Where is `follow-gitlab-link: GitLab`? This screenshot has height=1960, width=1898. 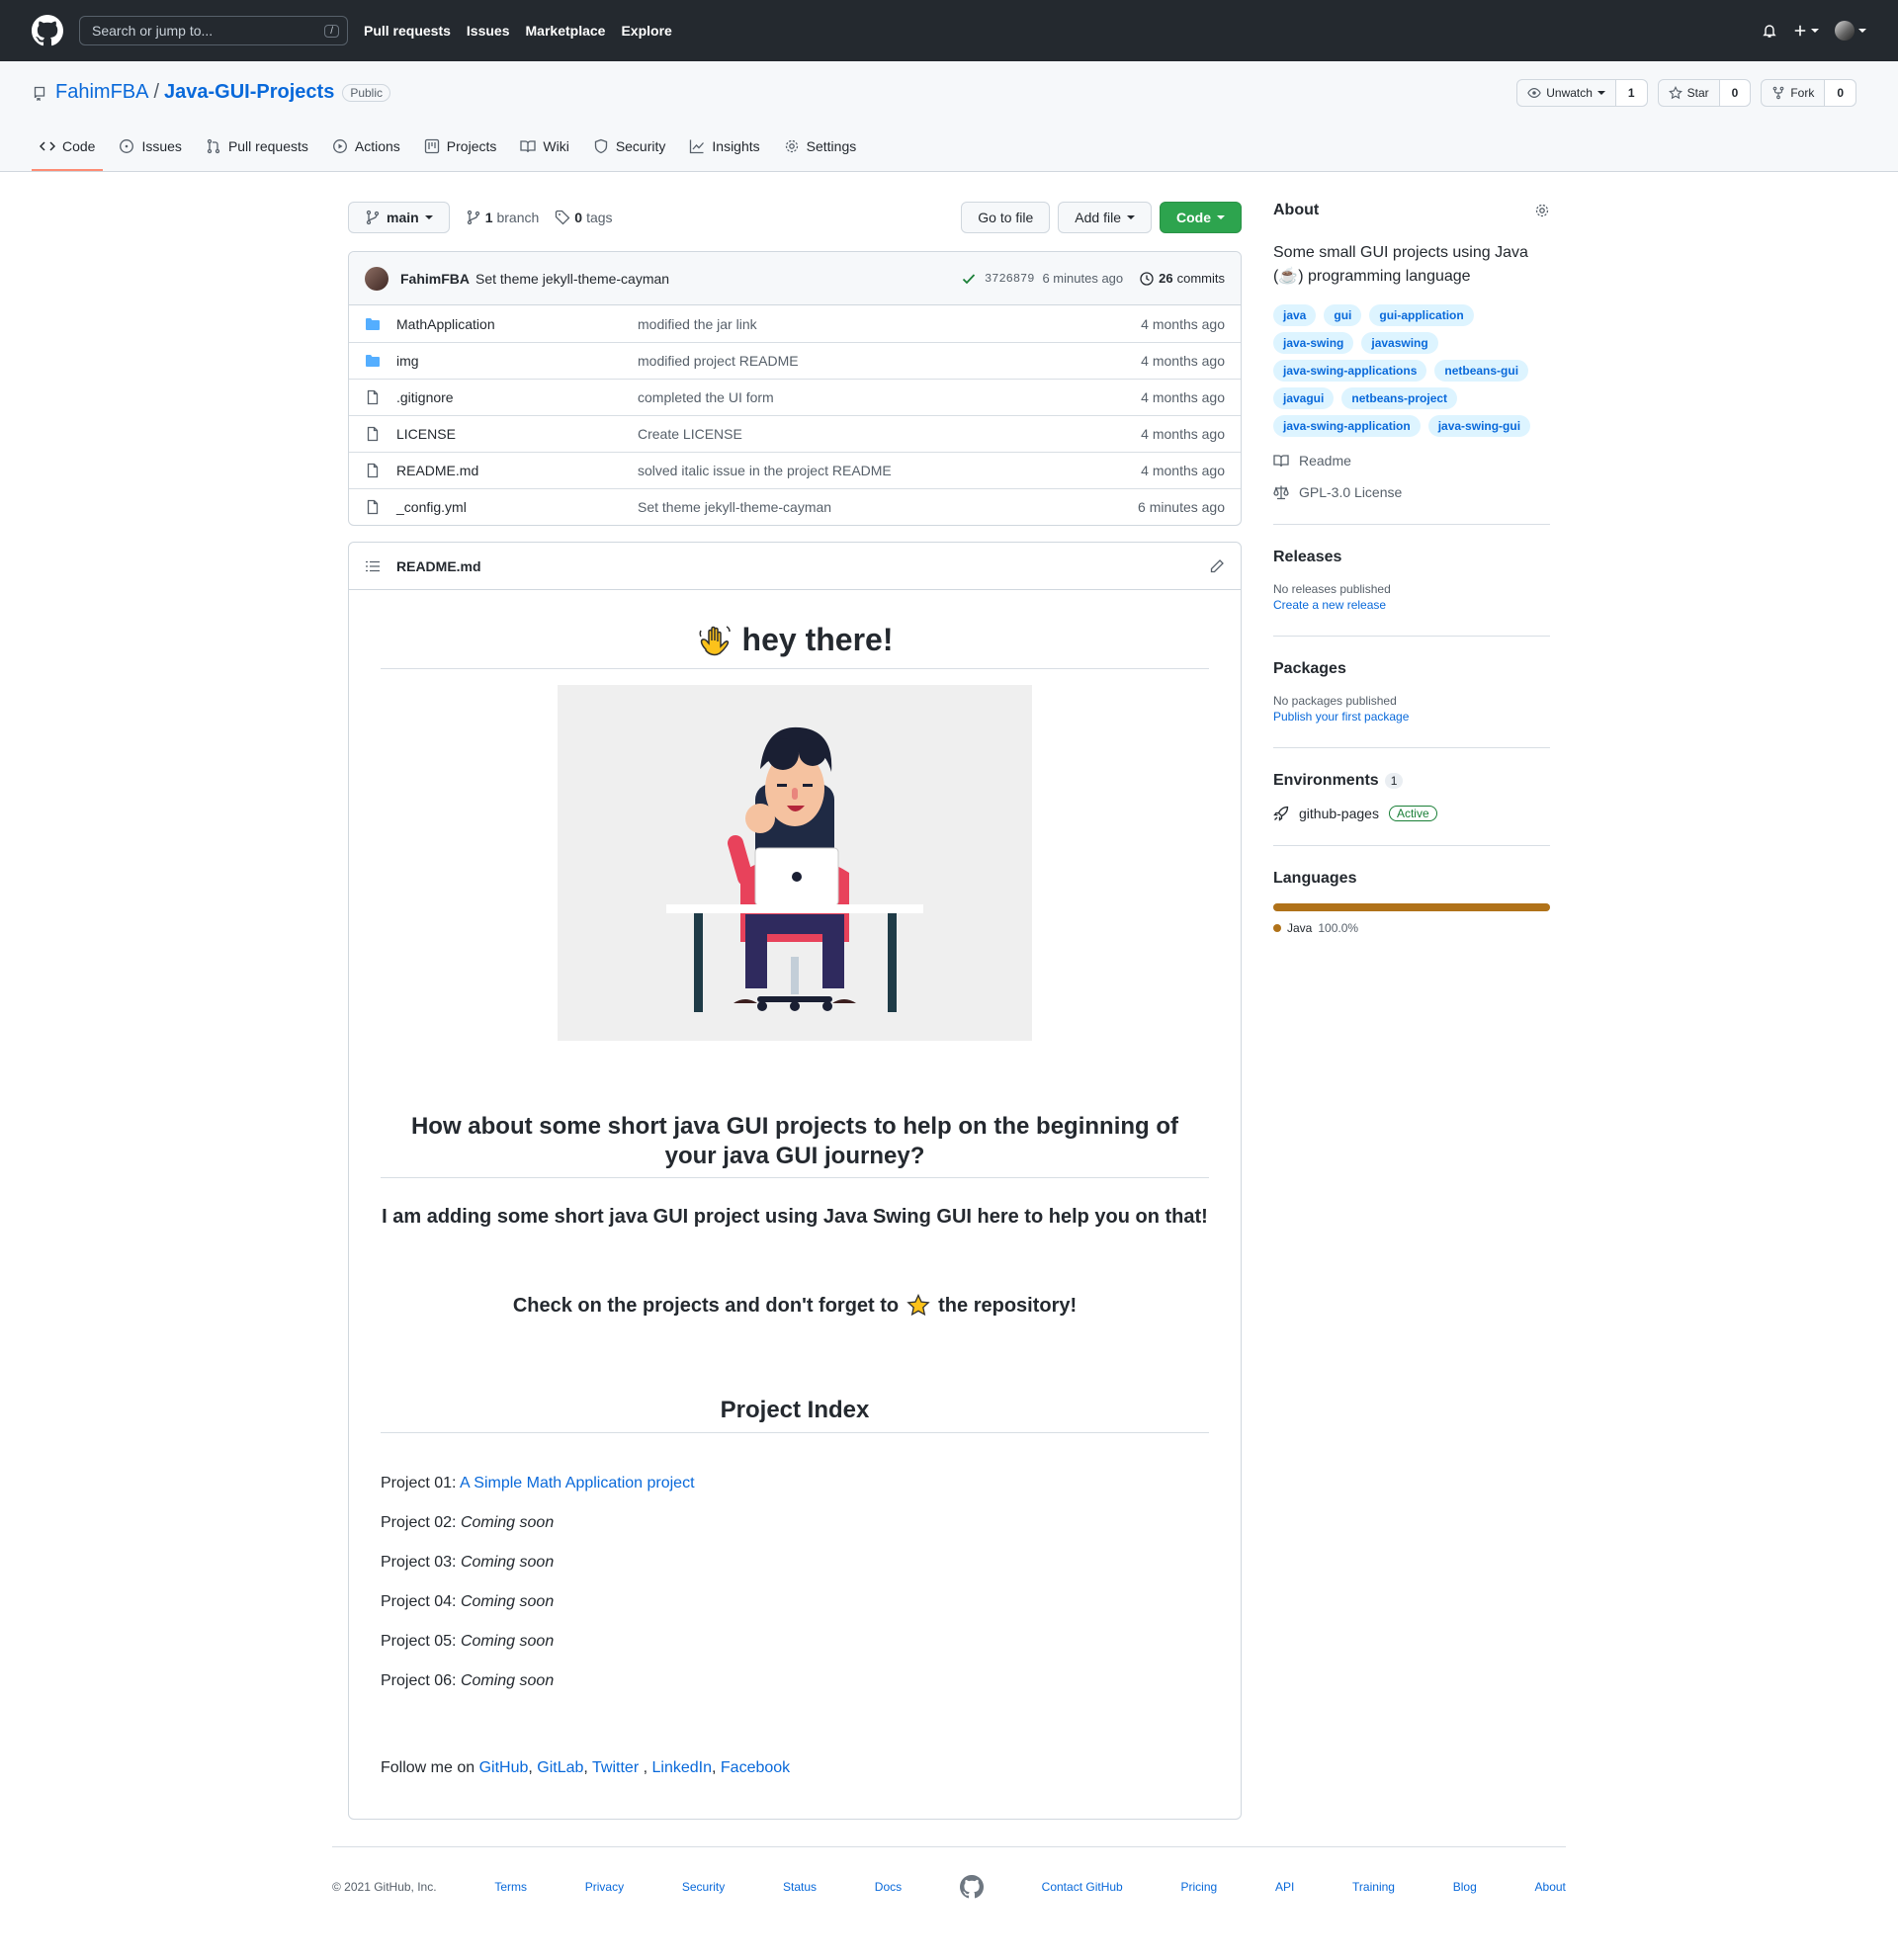
follow-gitlab-link: GitLab is located at coordinates (560, 1768).